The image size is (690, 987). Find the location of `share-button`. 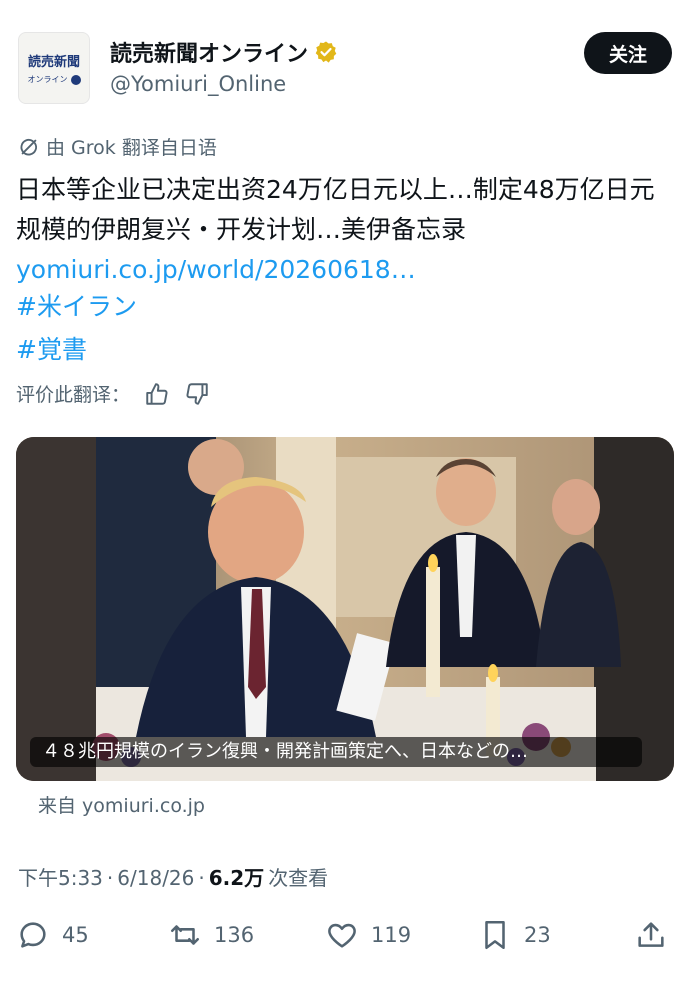

share-button is located at coordinates (651, 935).